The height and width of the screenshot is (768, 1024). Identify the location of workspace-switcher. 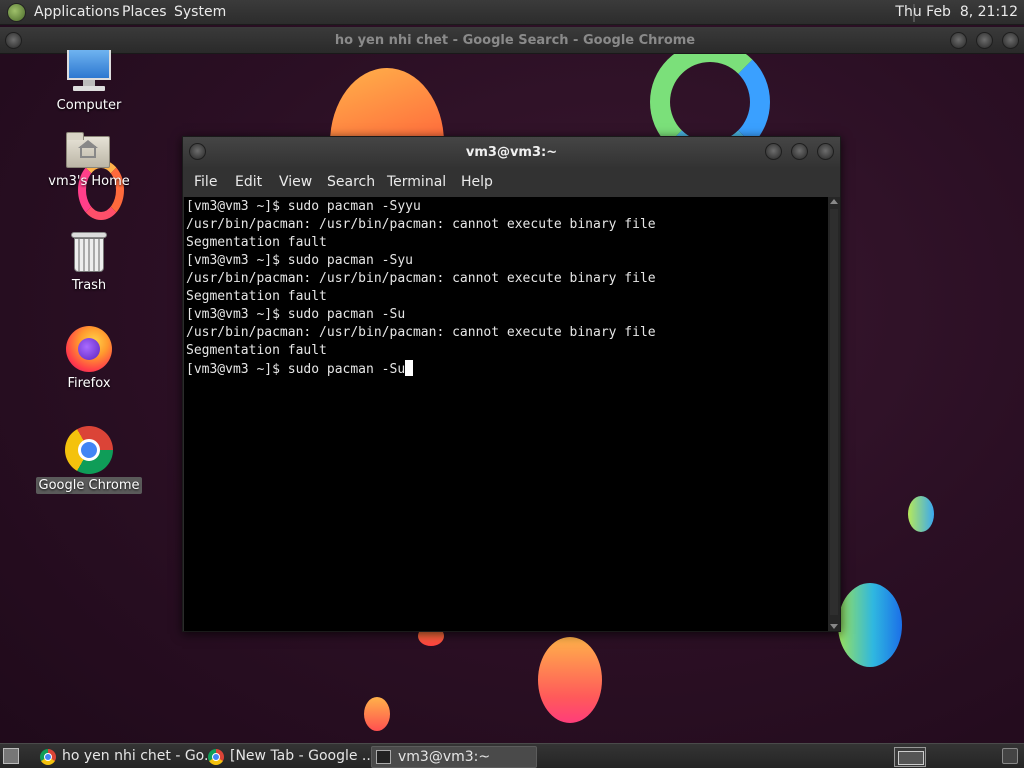
(910, 757).